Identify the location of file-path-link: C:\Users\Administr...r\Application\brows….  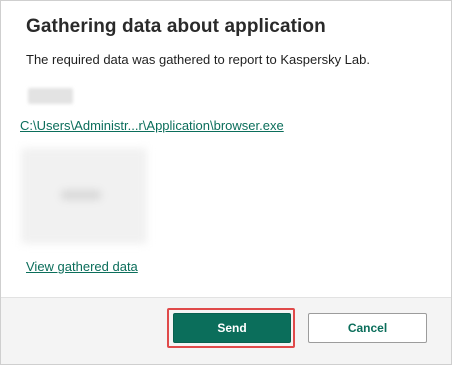
(152, 125).